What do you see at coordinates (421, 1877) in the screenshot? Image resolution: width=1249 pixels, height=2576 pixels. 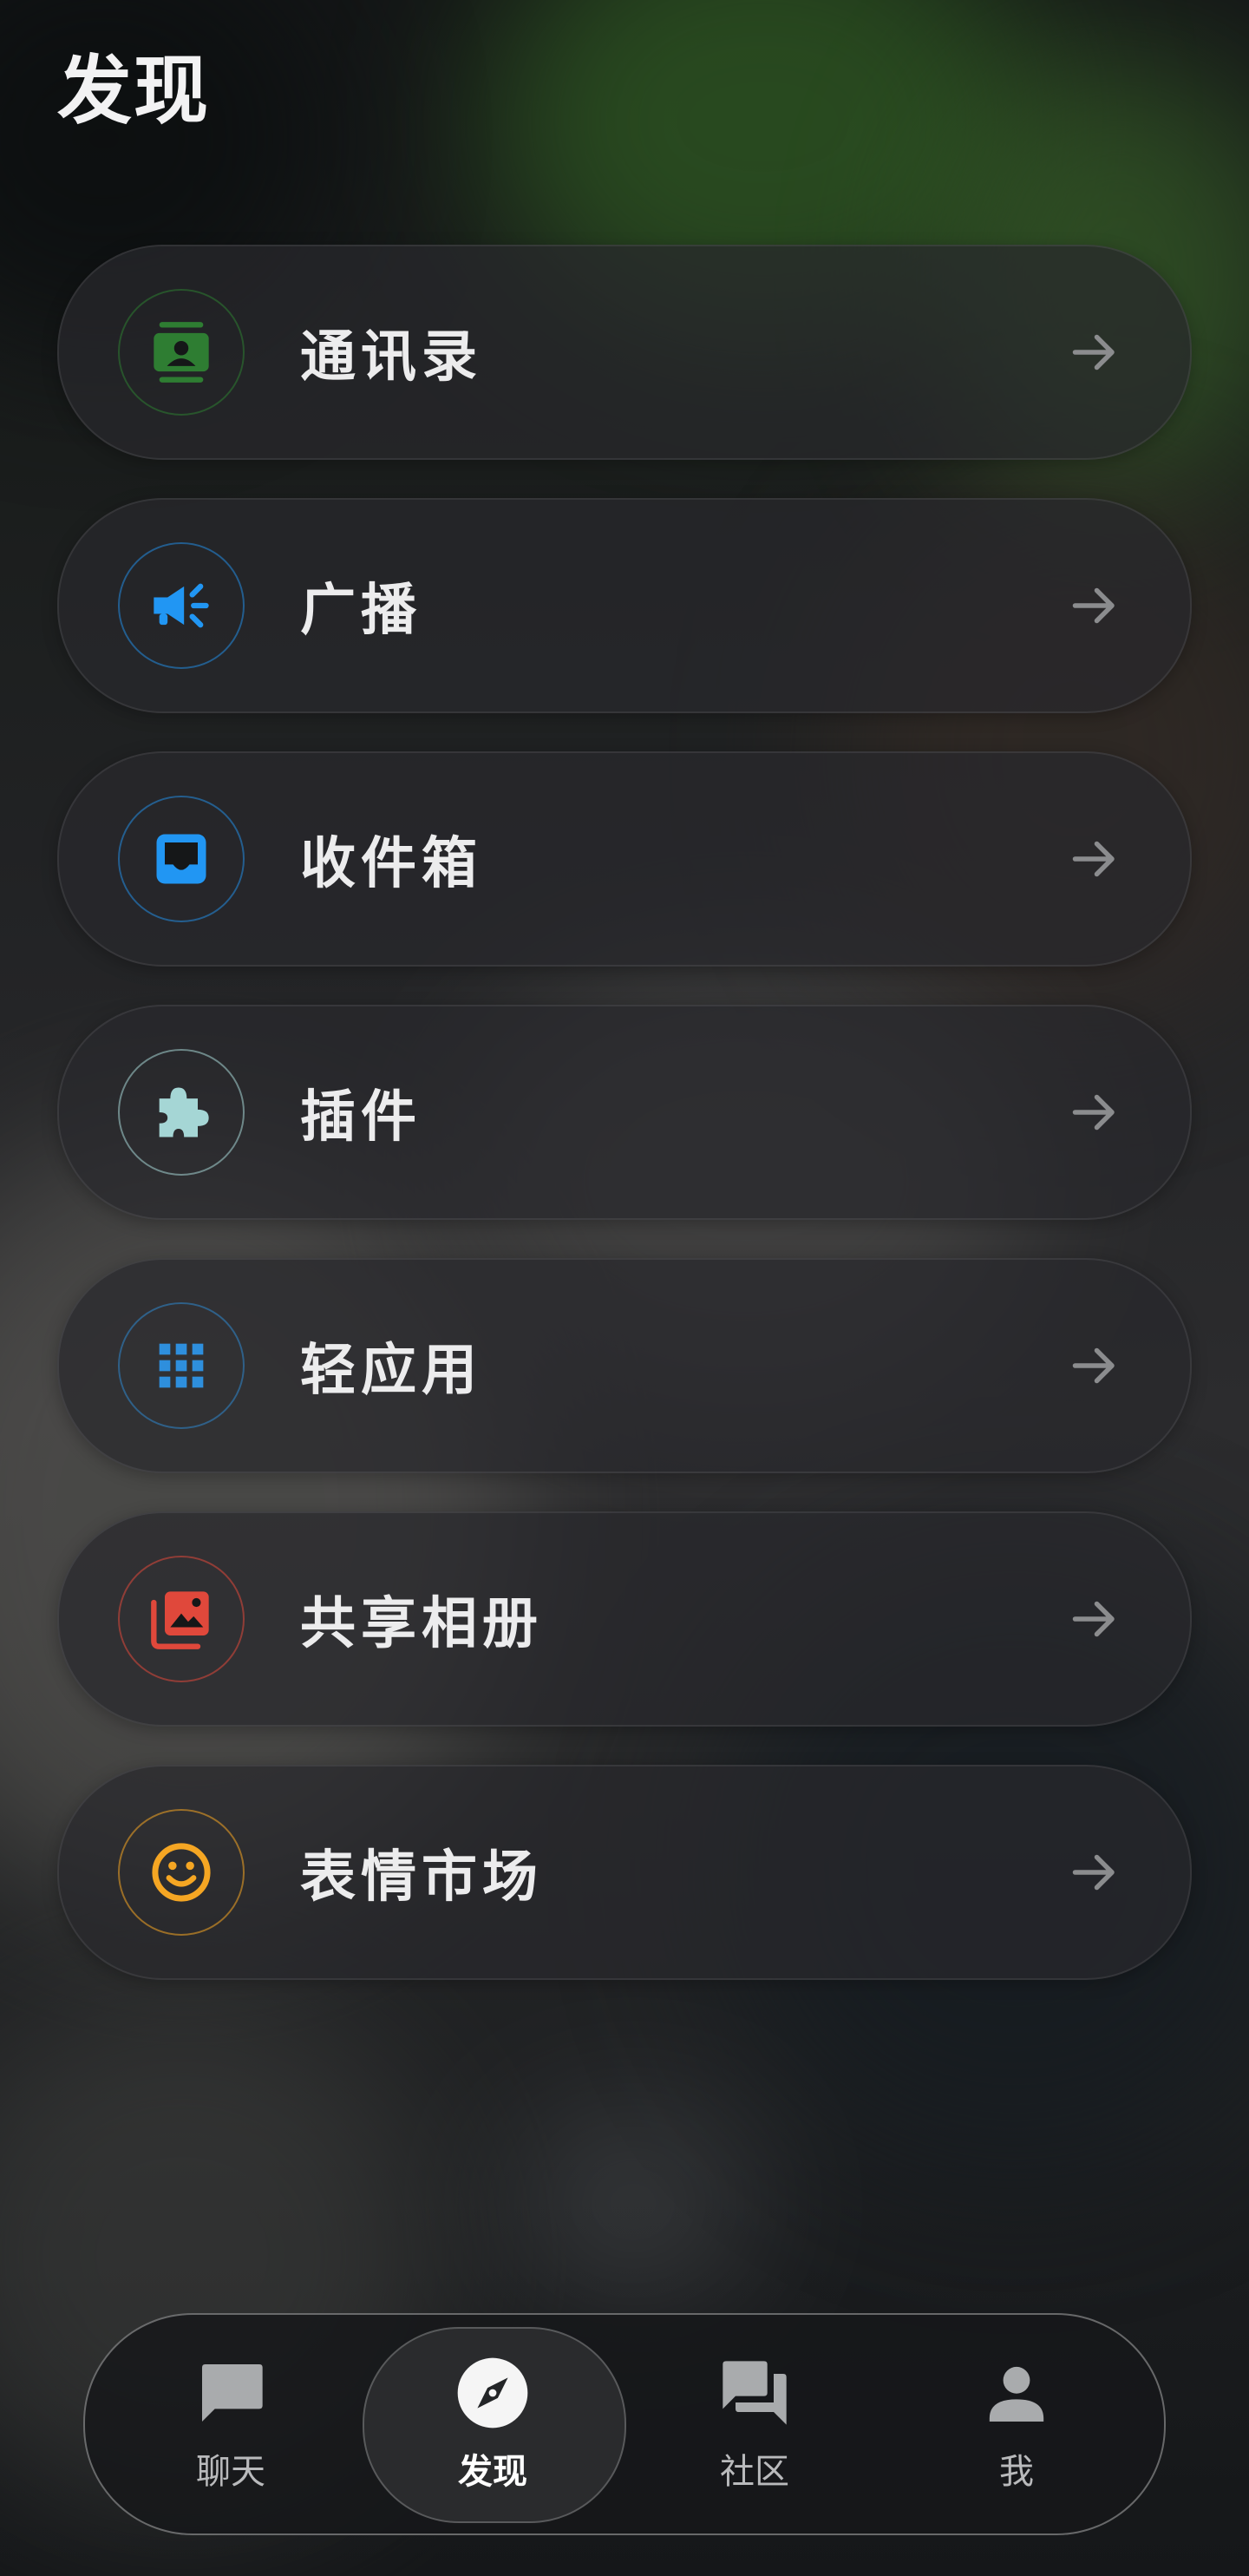 I see `menu-label: 表情市场` at bounding box center [421, 1877].